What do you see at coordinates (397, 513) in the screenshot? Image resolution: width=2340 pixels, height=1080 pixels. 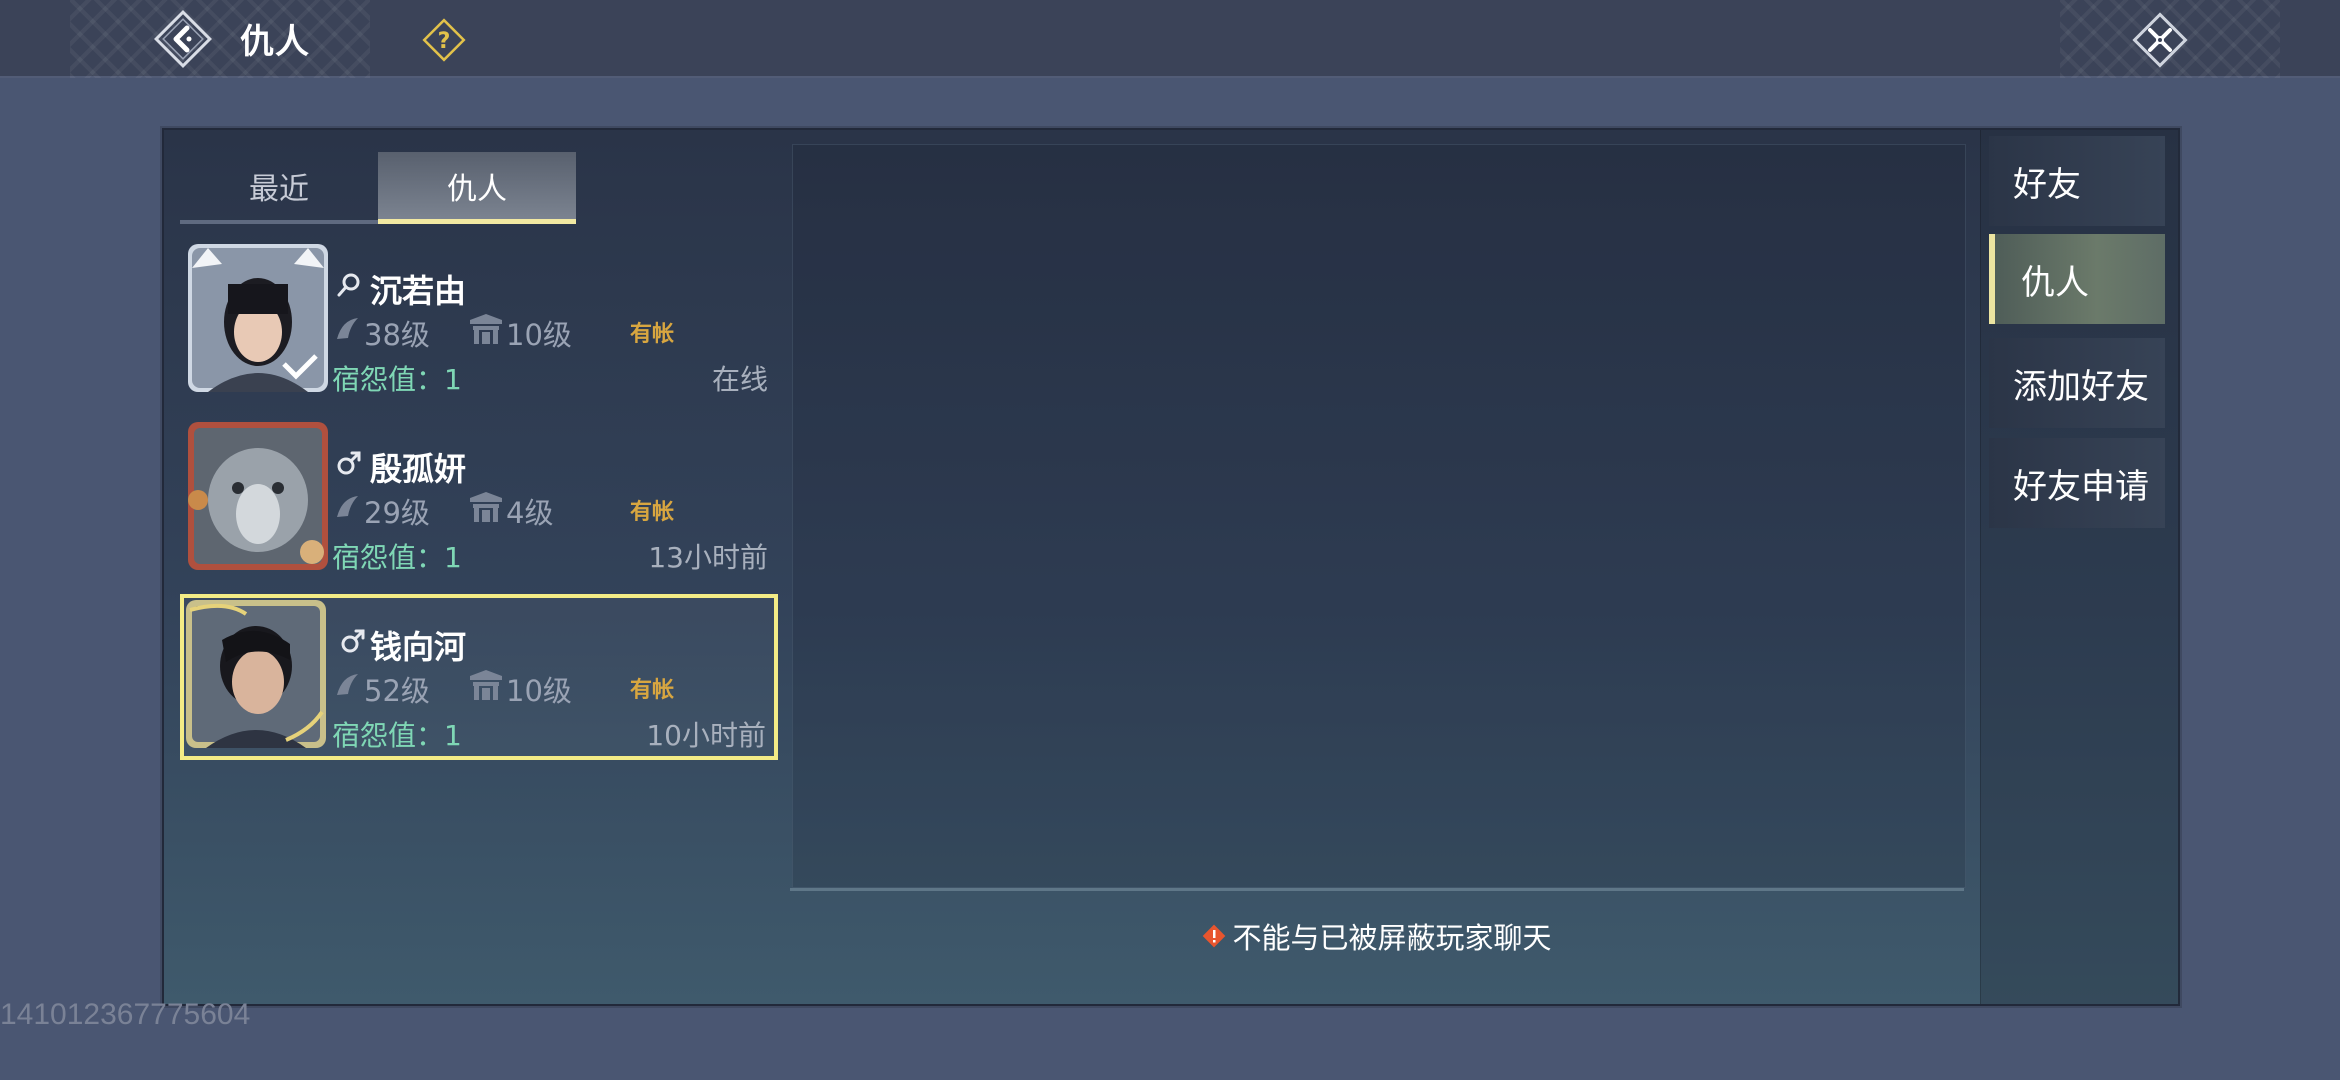 I see `player-level: 29级` at bounding box center [397, 513].